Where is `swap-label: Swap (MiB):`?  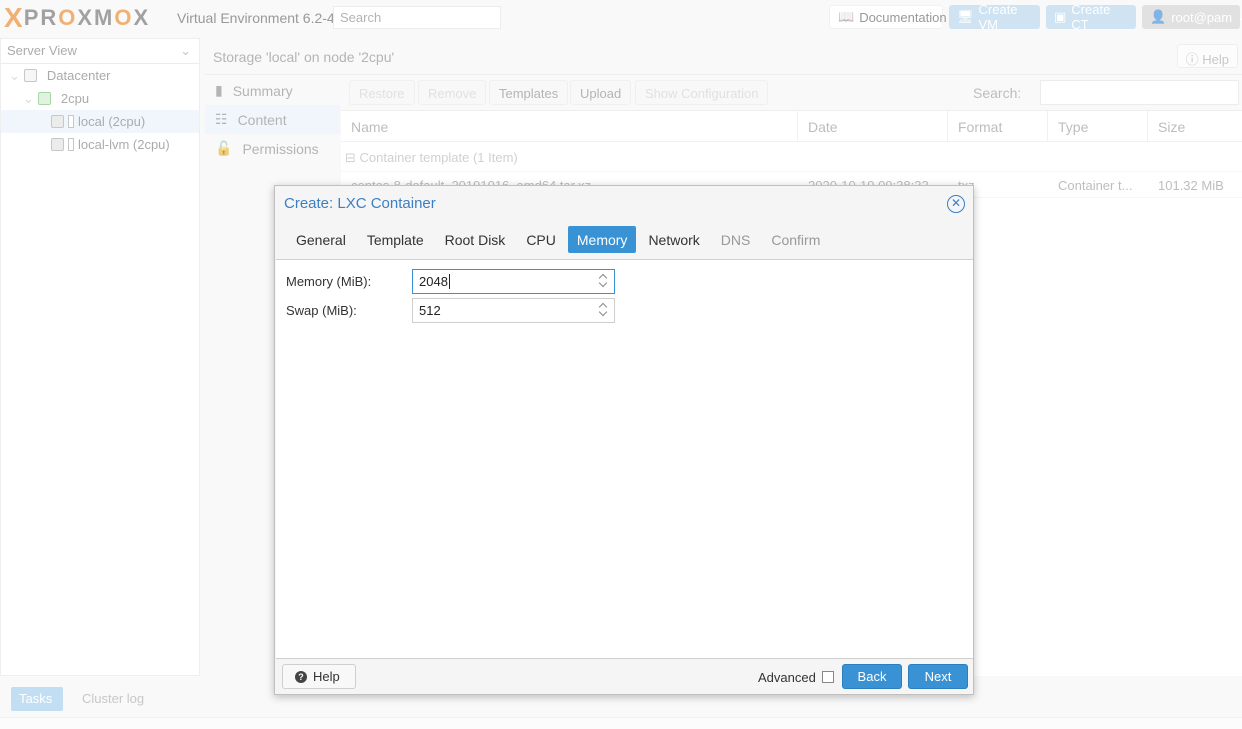 swap-label: Swap (MiB): is located at coordinates (321, 310).